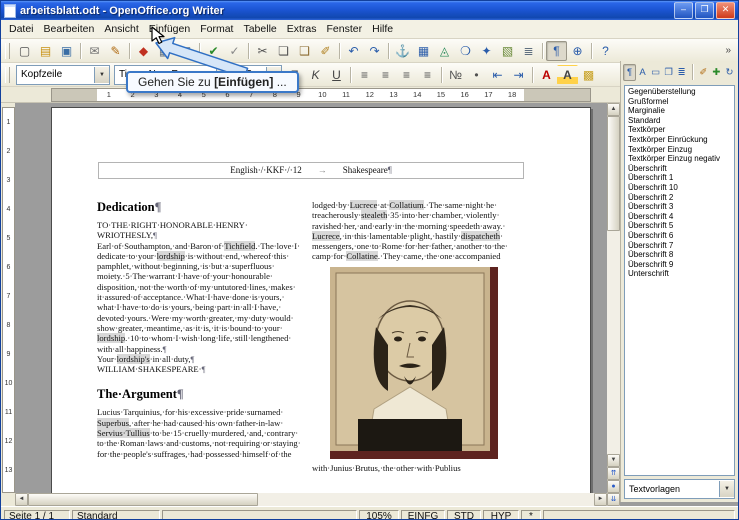  What do you see at coordinates (683, 10) in the screenshot?
I see `minimize-button: –` at bounding box center [683, 10].